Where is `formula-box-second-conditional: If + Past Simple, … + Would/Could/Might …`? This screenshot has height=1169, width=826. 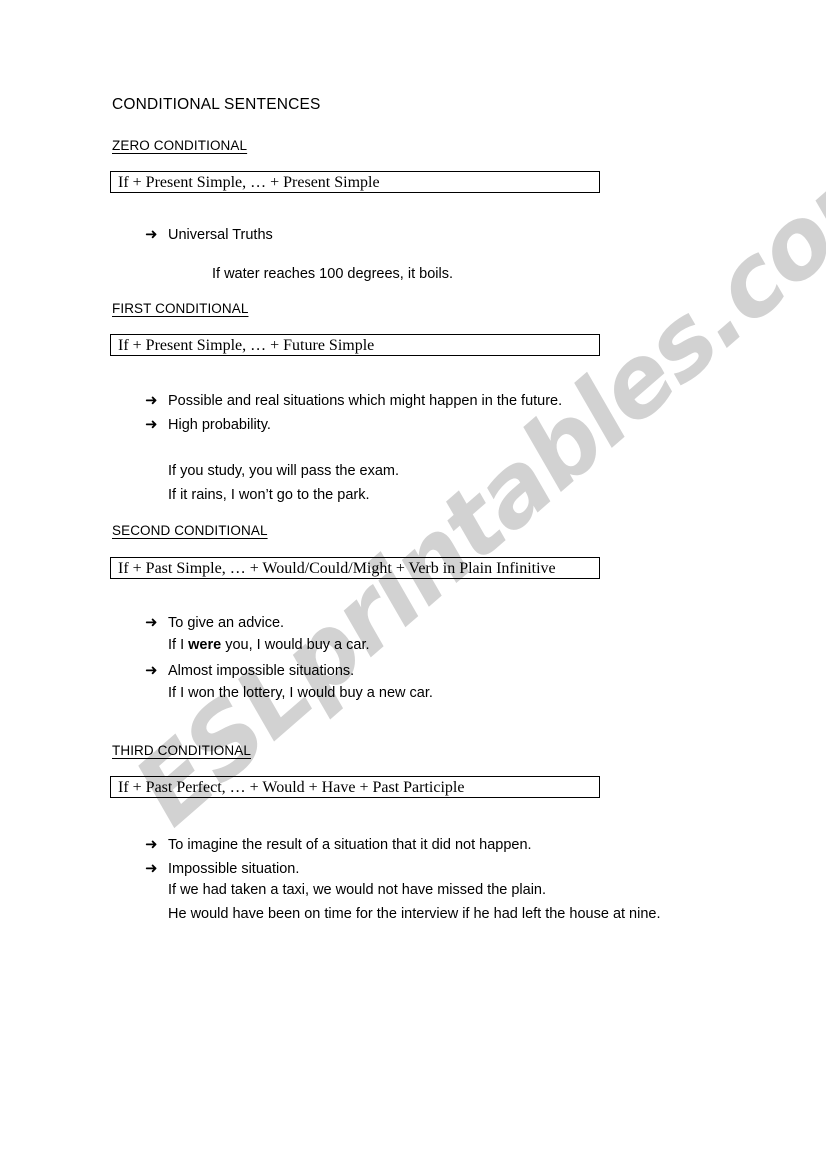 formula-box-second-conditional: If + Past Simple, … + Would/Could/Might … is located at coordinates (355, 568).